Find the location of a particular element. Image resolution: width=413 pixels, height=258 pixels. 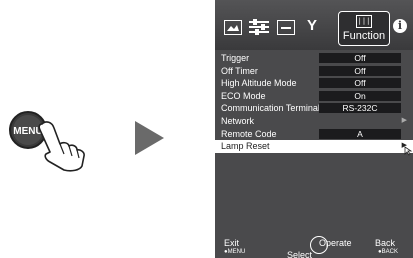

tab-function: ||| Function is located at coordinates (364, 28).